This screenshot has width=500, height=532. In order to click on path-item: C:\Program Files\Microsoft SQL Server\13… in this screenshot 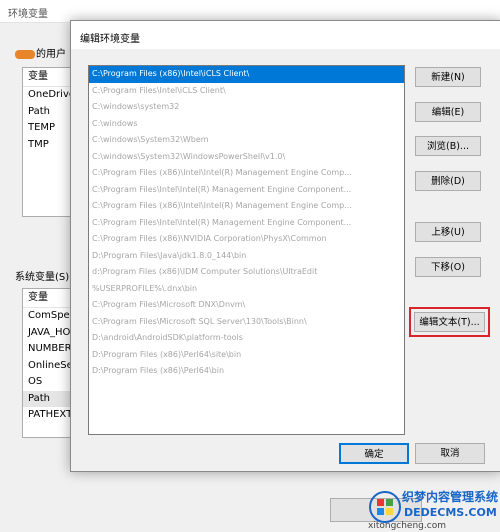, I will do `click(246, 322)`.